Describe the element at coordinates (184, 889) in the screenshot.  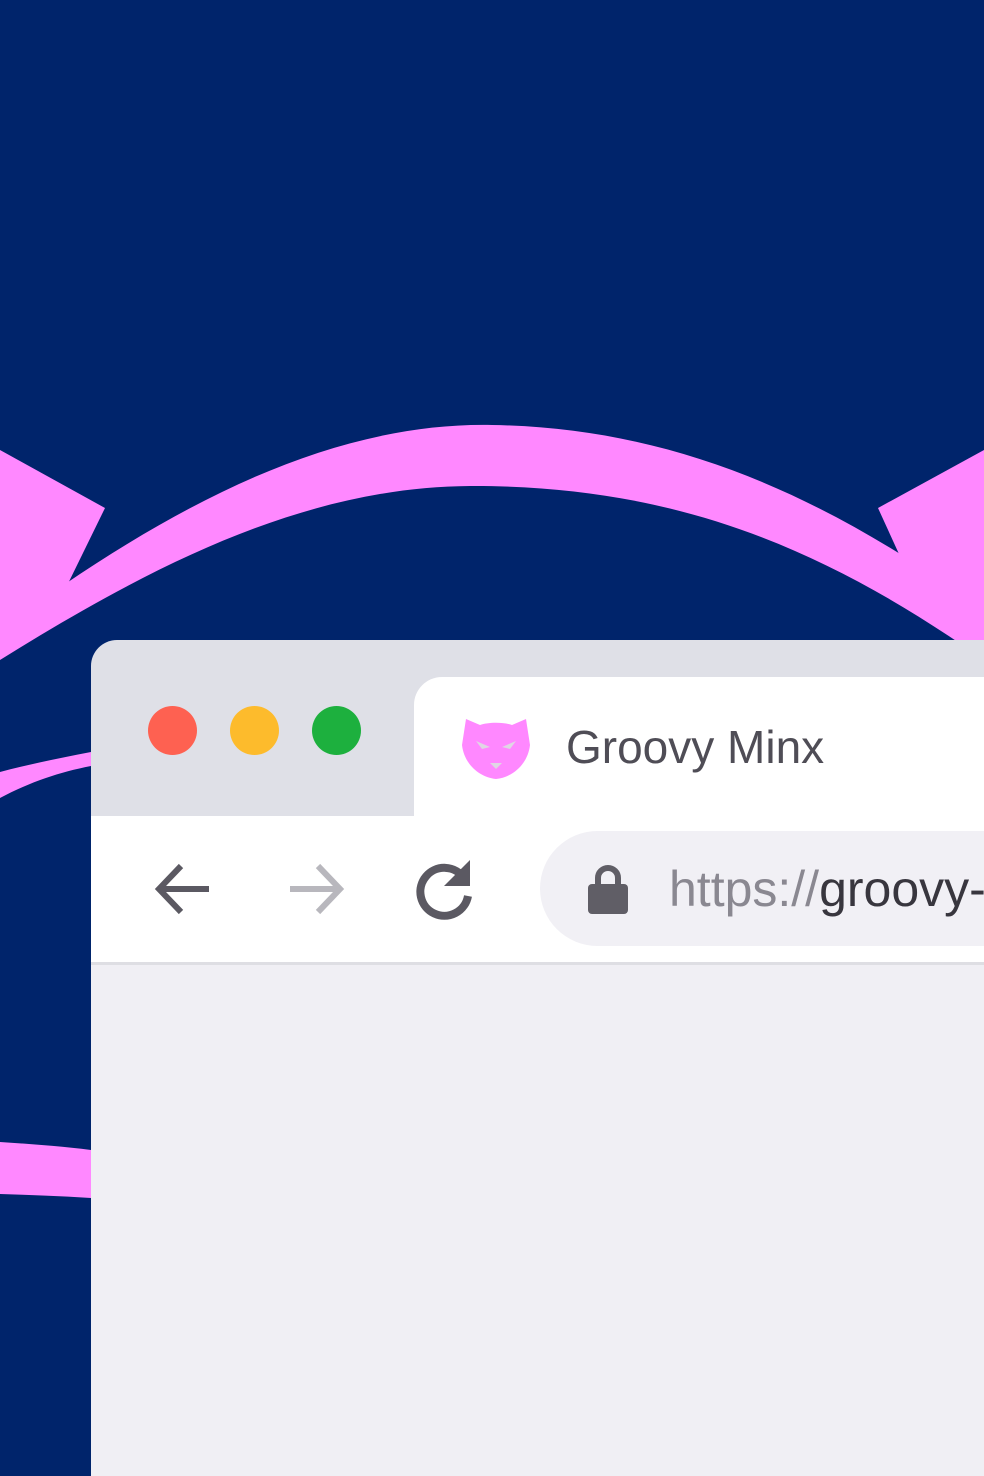
I see `arrow-left-icon` at that location.